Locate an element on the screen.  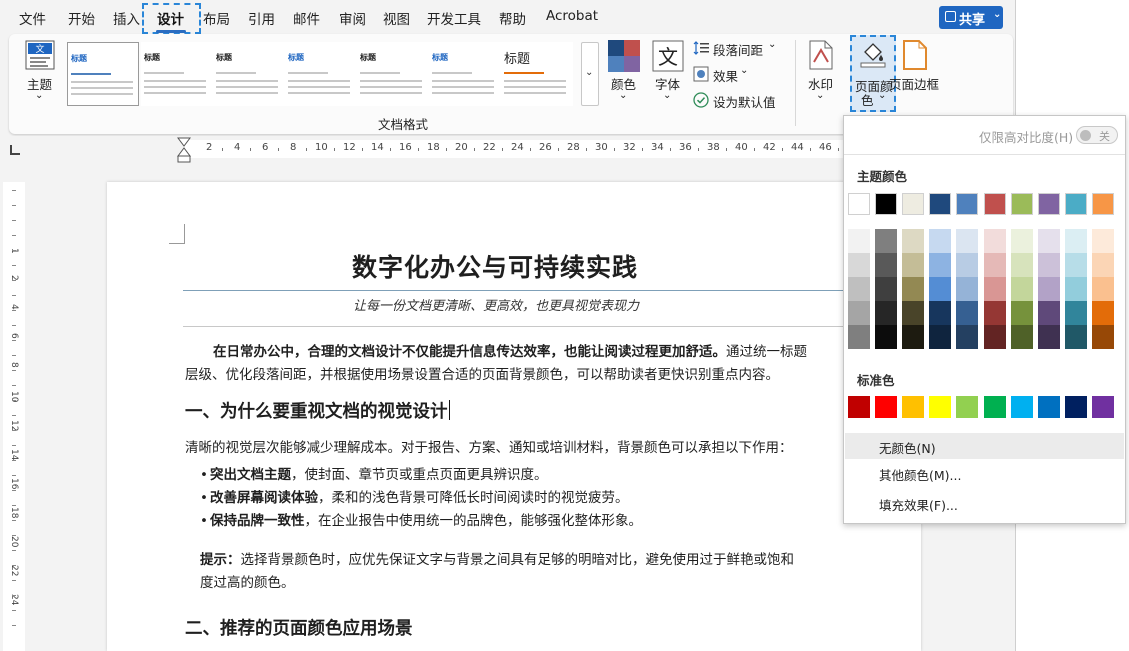
indent-marker-icon is located at coordinates (184, 150).